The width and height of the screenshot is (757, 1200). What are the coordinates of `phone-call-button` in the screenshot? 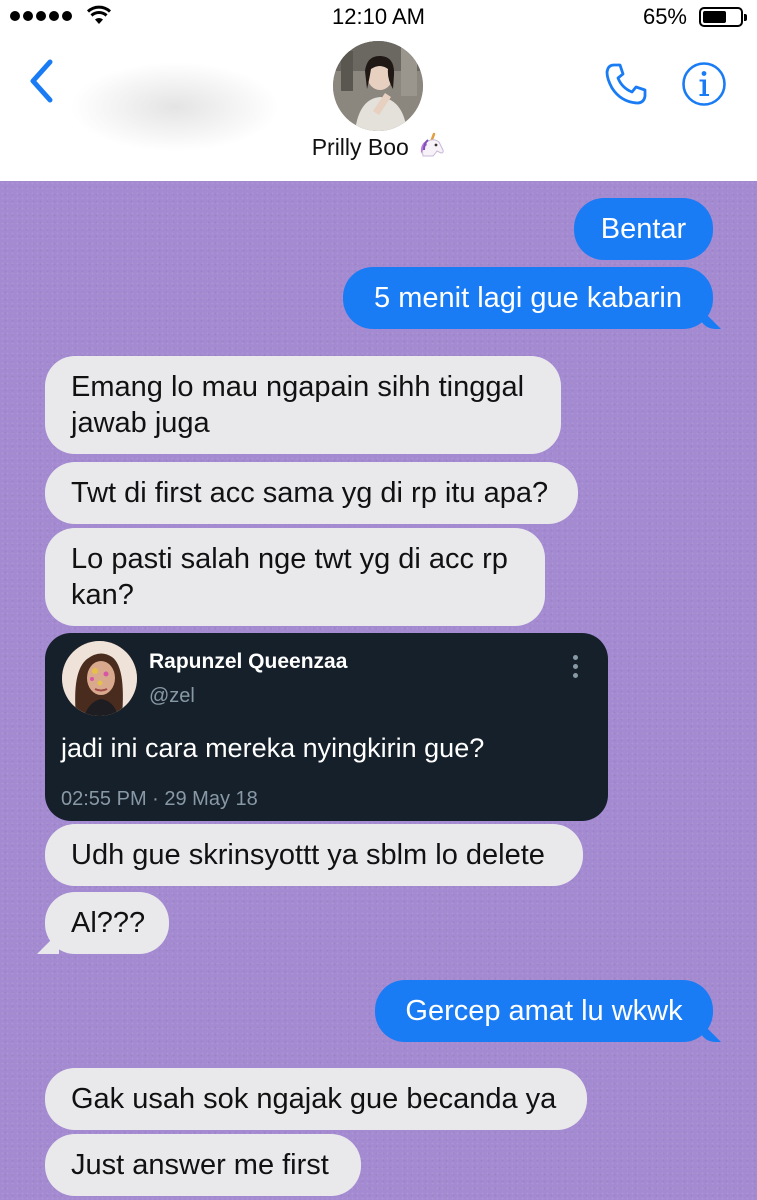 It's located at (626, 84).